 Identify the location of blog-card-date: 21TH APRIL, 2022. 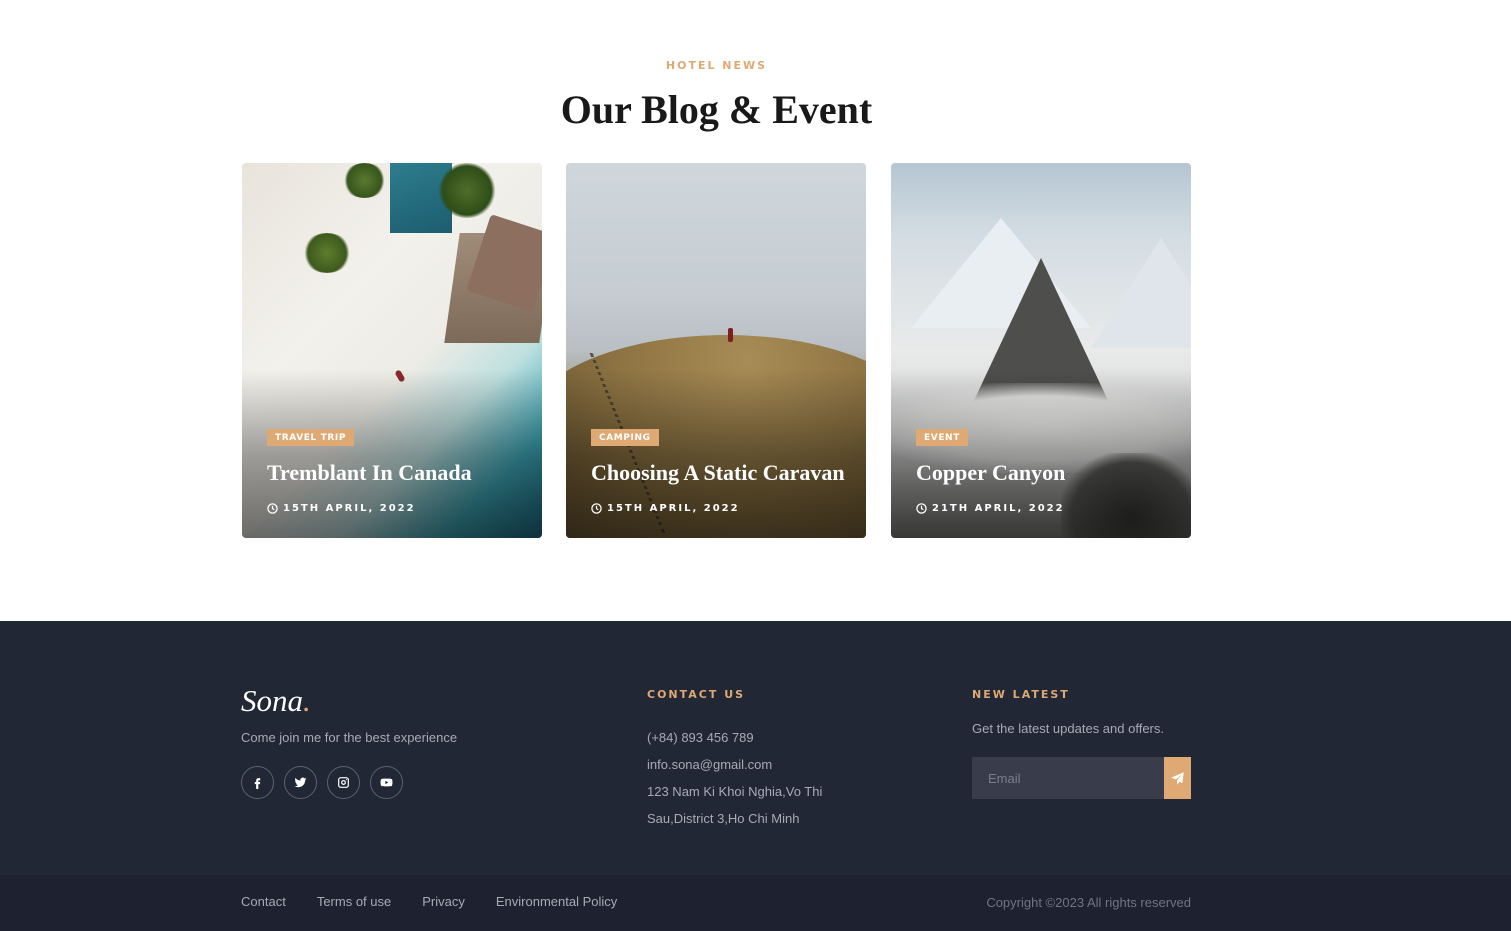
(990, 508).